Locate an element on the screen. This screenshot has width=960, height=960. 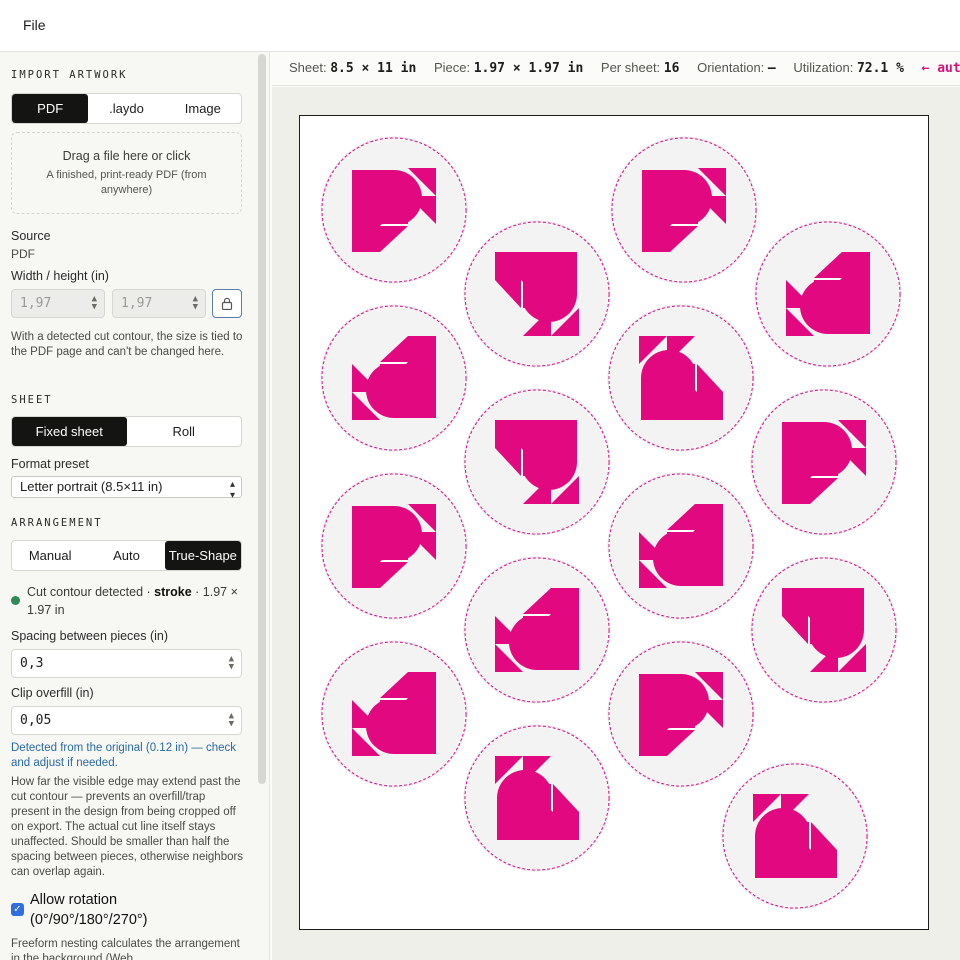
tab-true-shape: True-Shape is located at coordinates (202, 555).